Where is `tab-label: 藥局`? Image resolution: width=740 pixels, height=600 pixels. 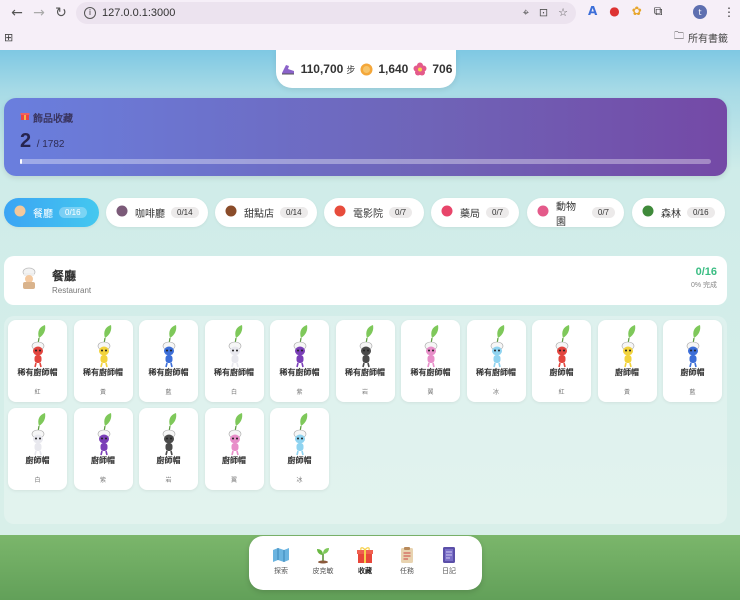
tab-label: 藥局 is located at coordinates (470, 214).